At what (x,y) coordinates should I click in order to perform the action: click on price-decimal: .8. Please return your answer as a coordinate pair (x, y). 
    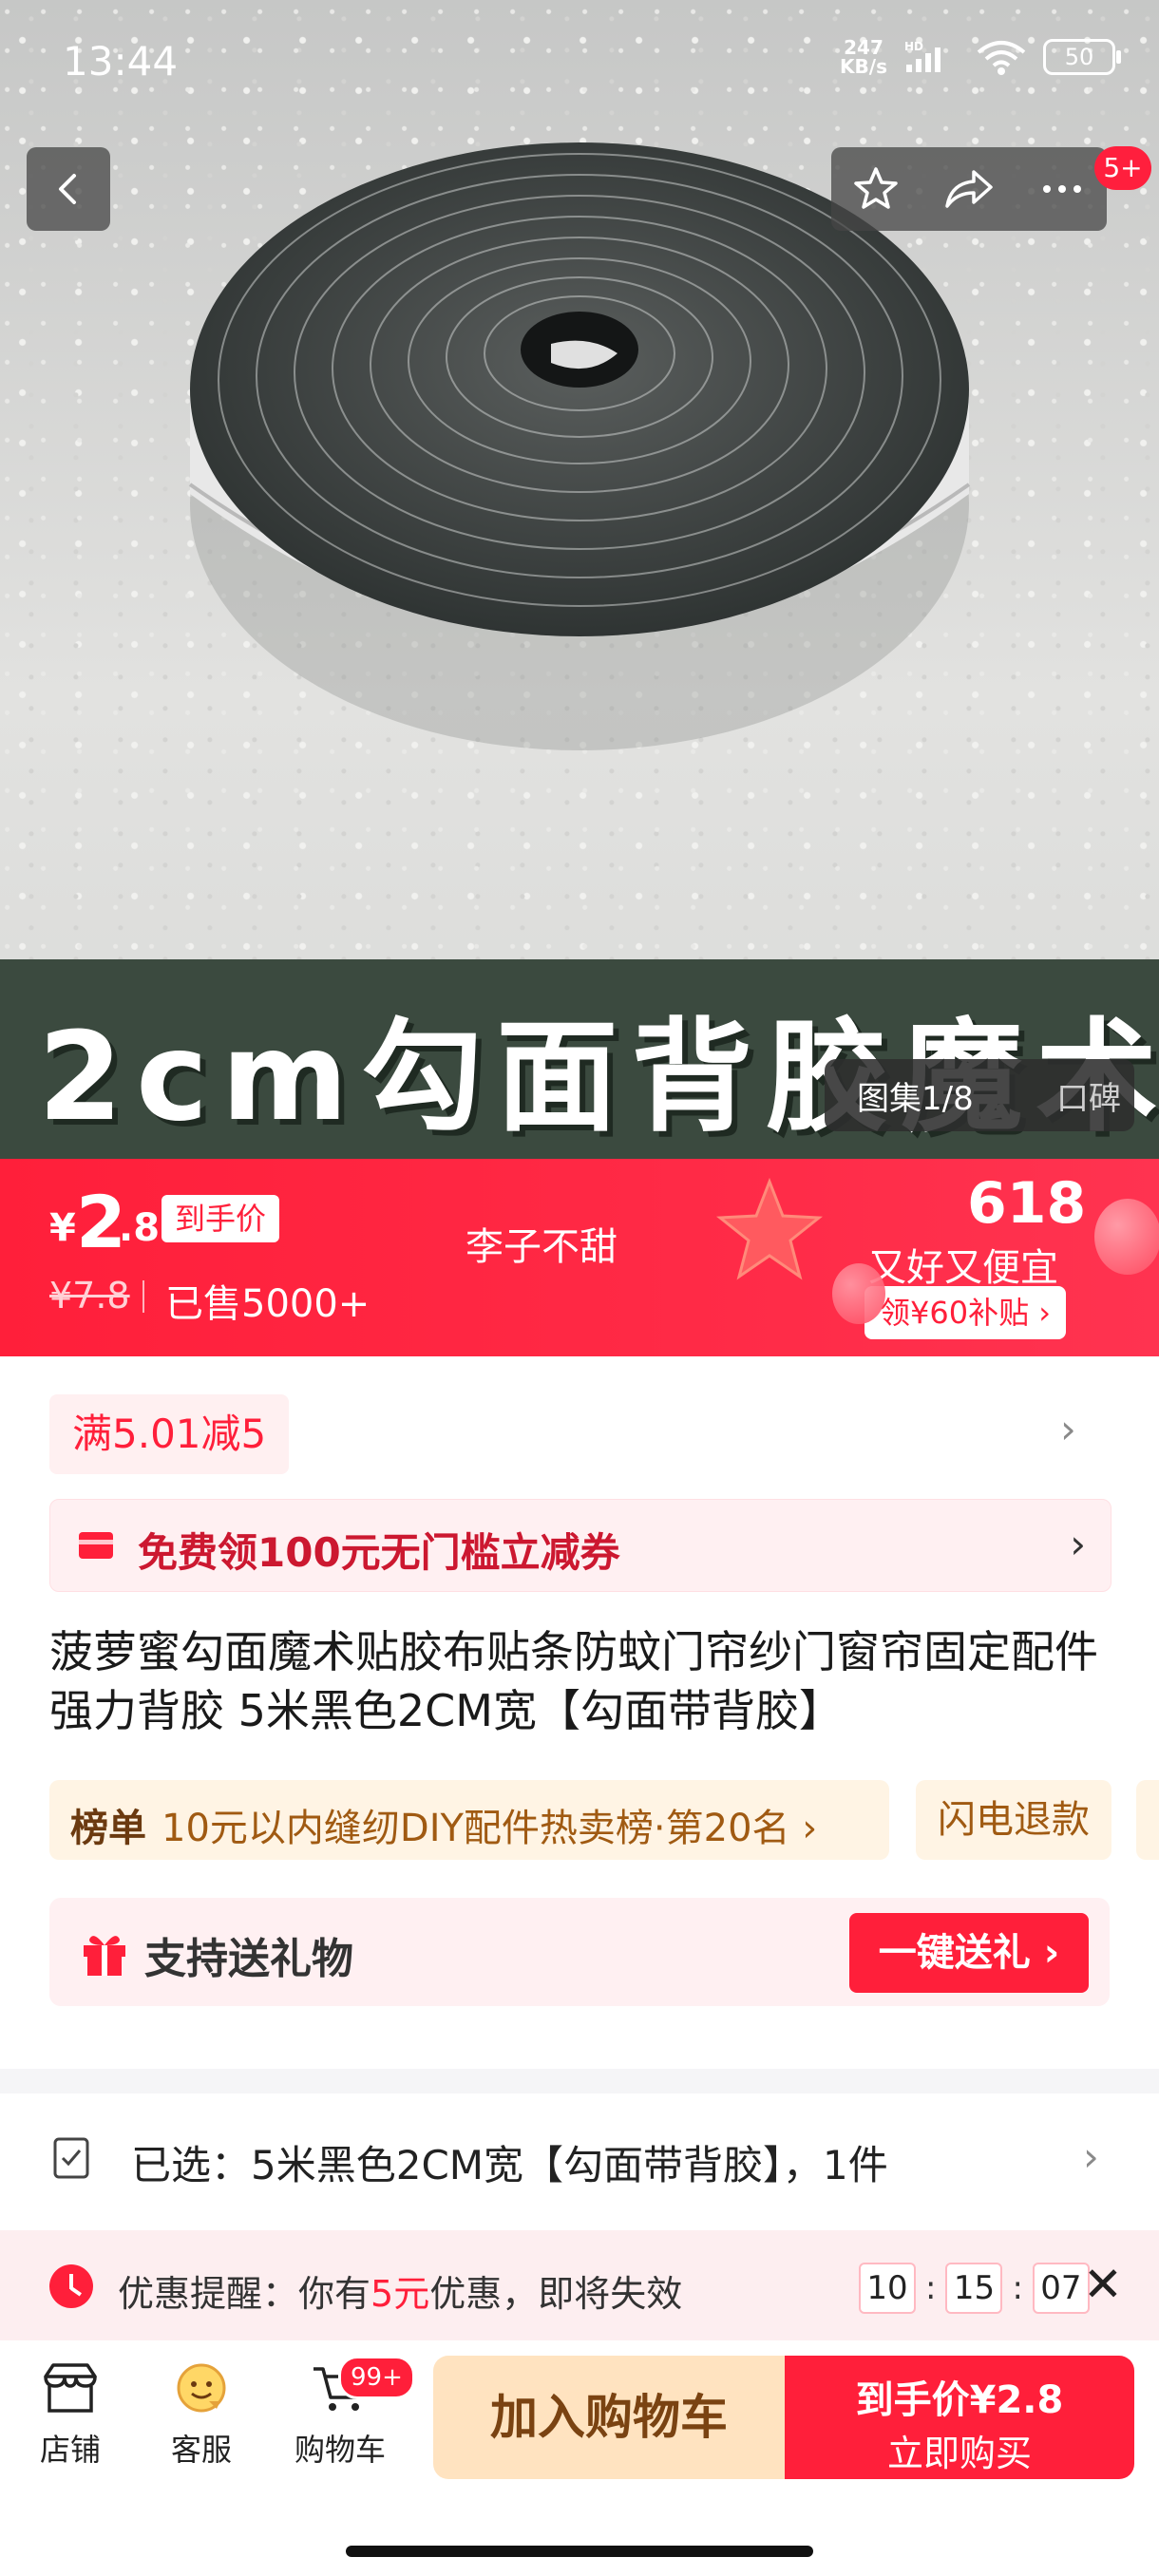
    Looking at the image, I should click on (140, 1228).